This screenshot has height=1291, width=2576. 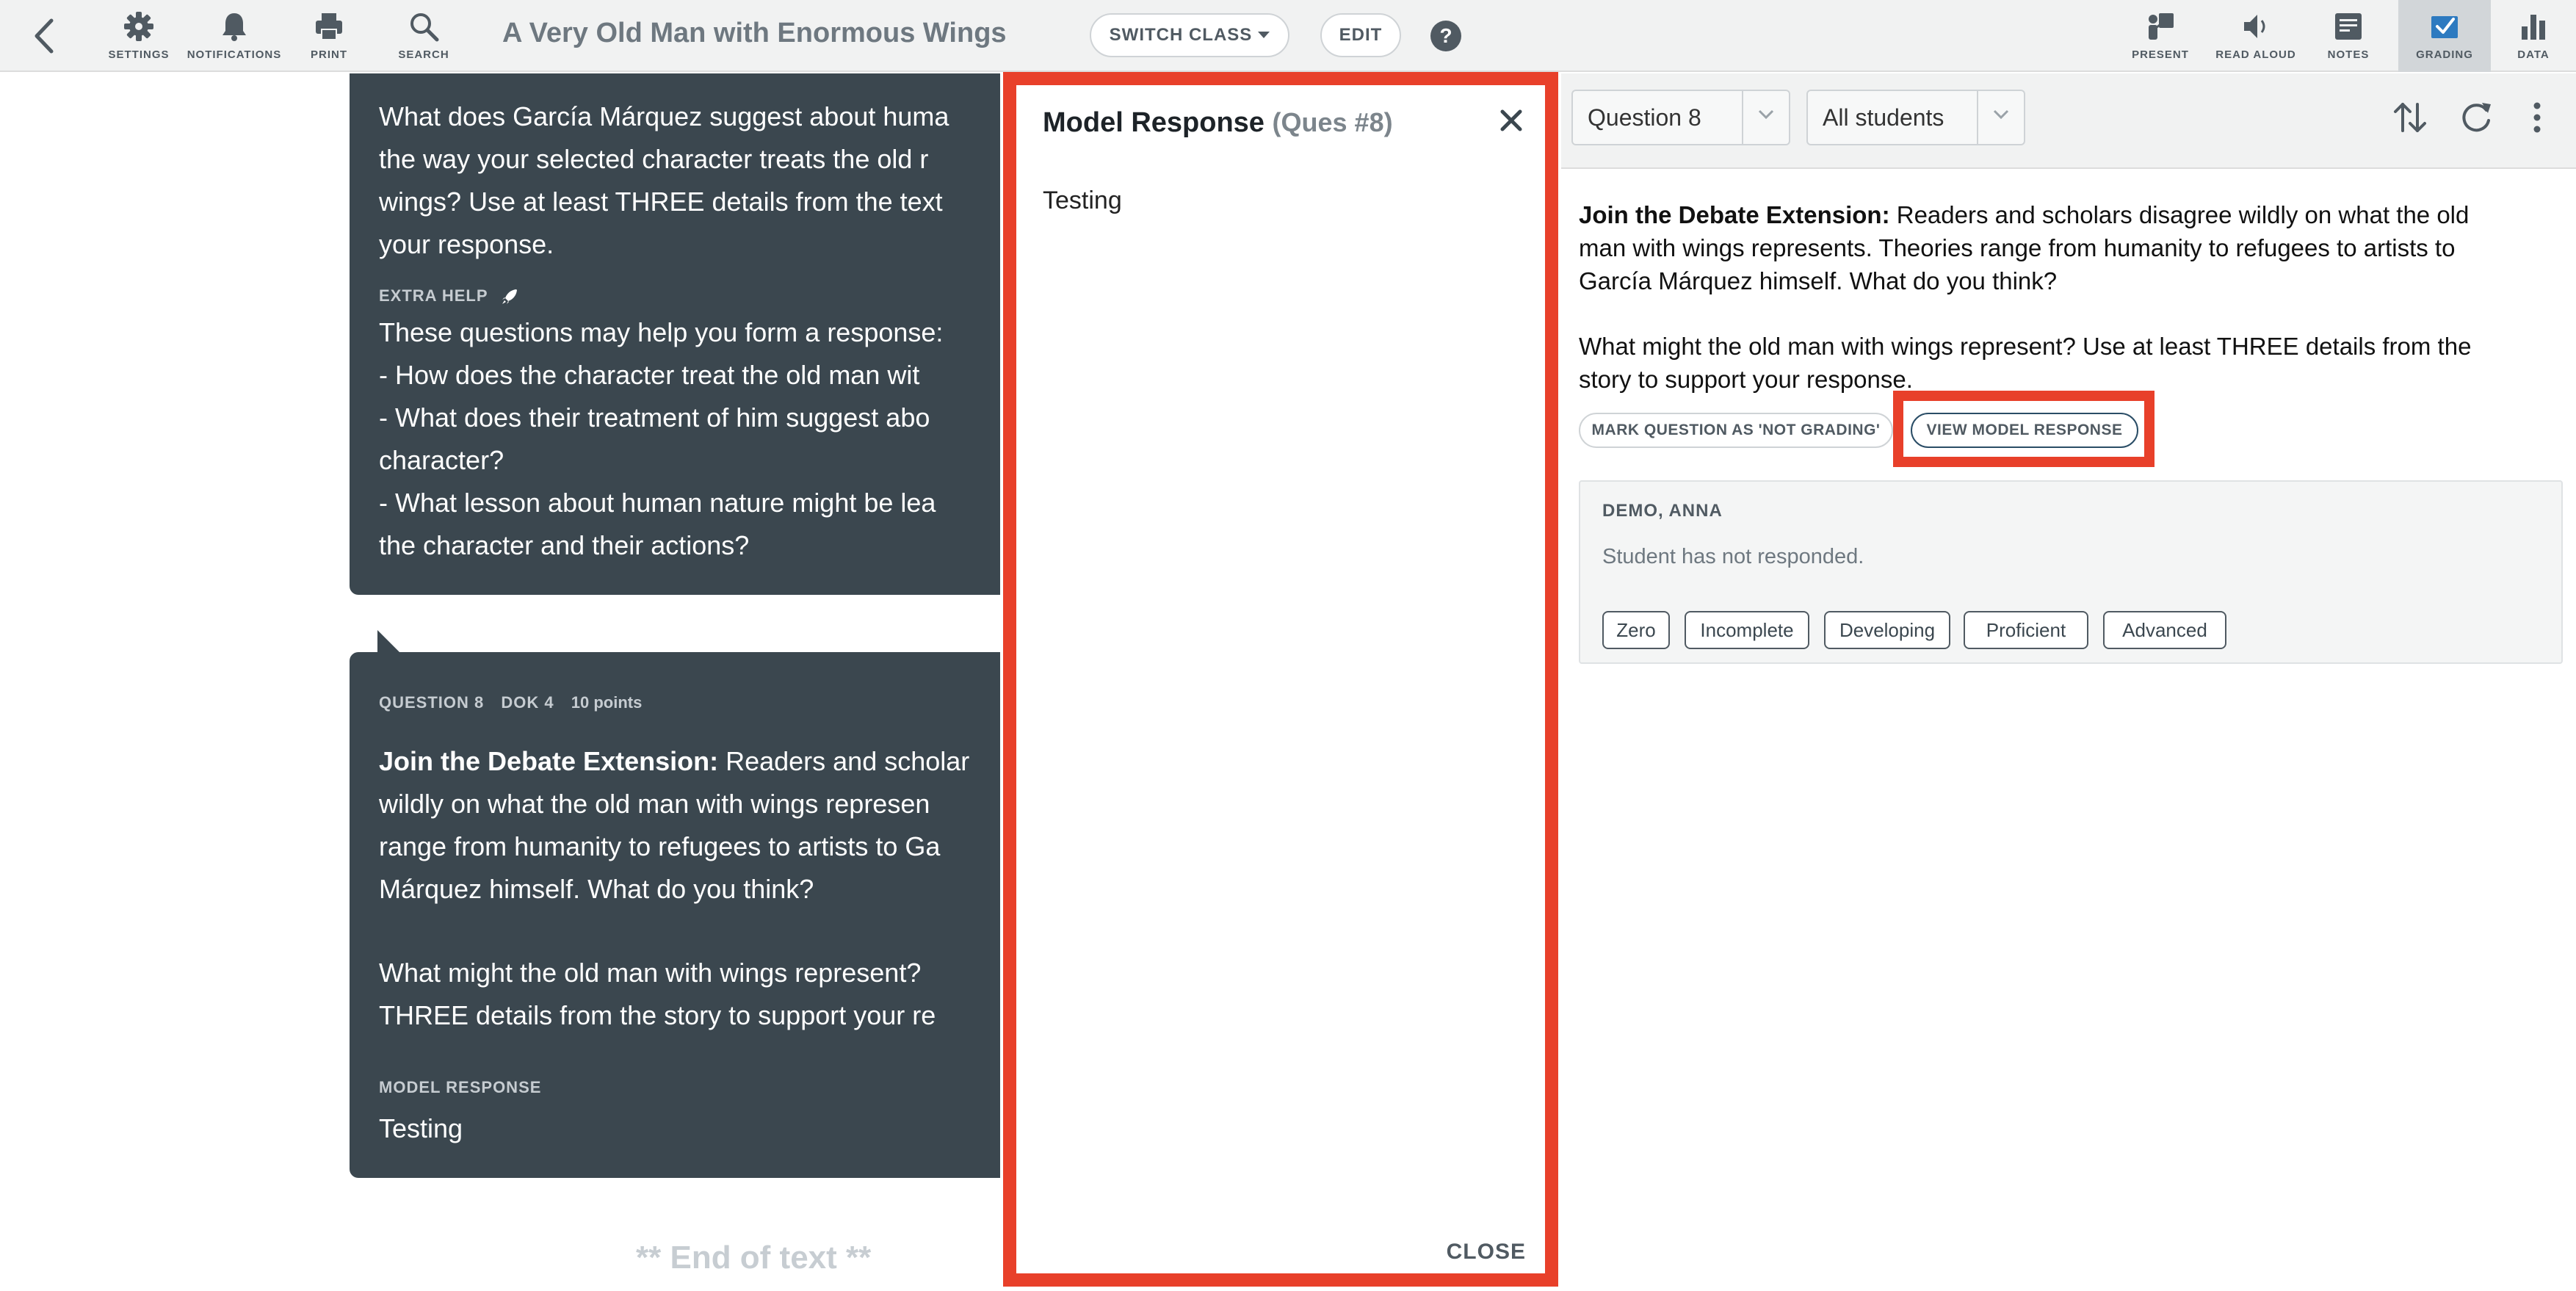 I want to click on mark-not-grading-button: MARK QUESTION AS 'NOT GRADING', so click(x=1736, y=430).